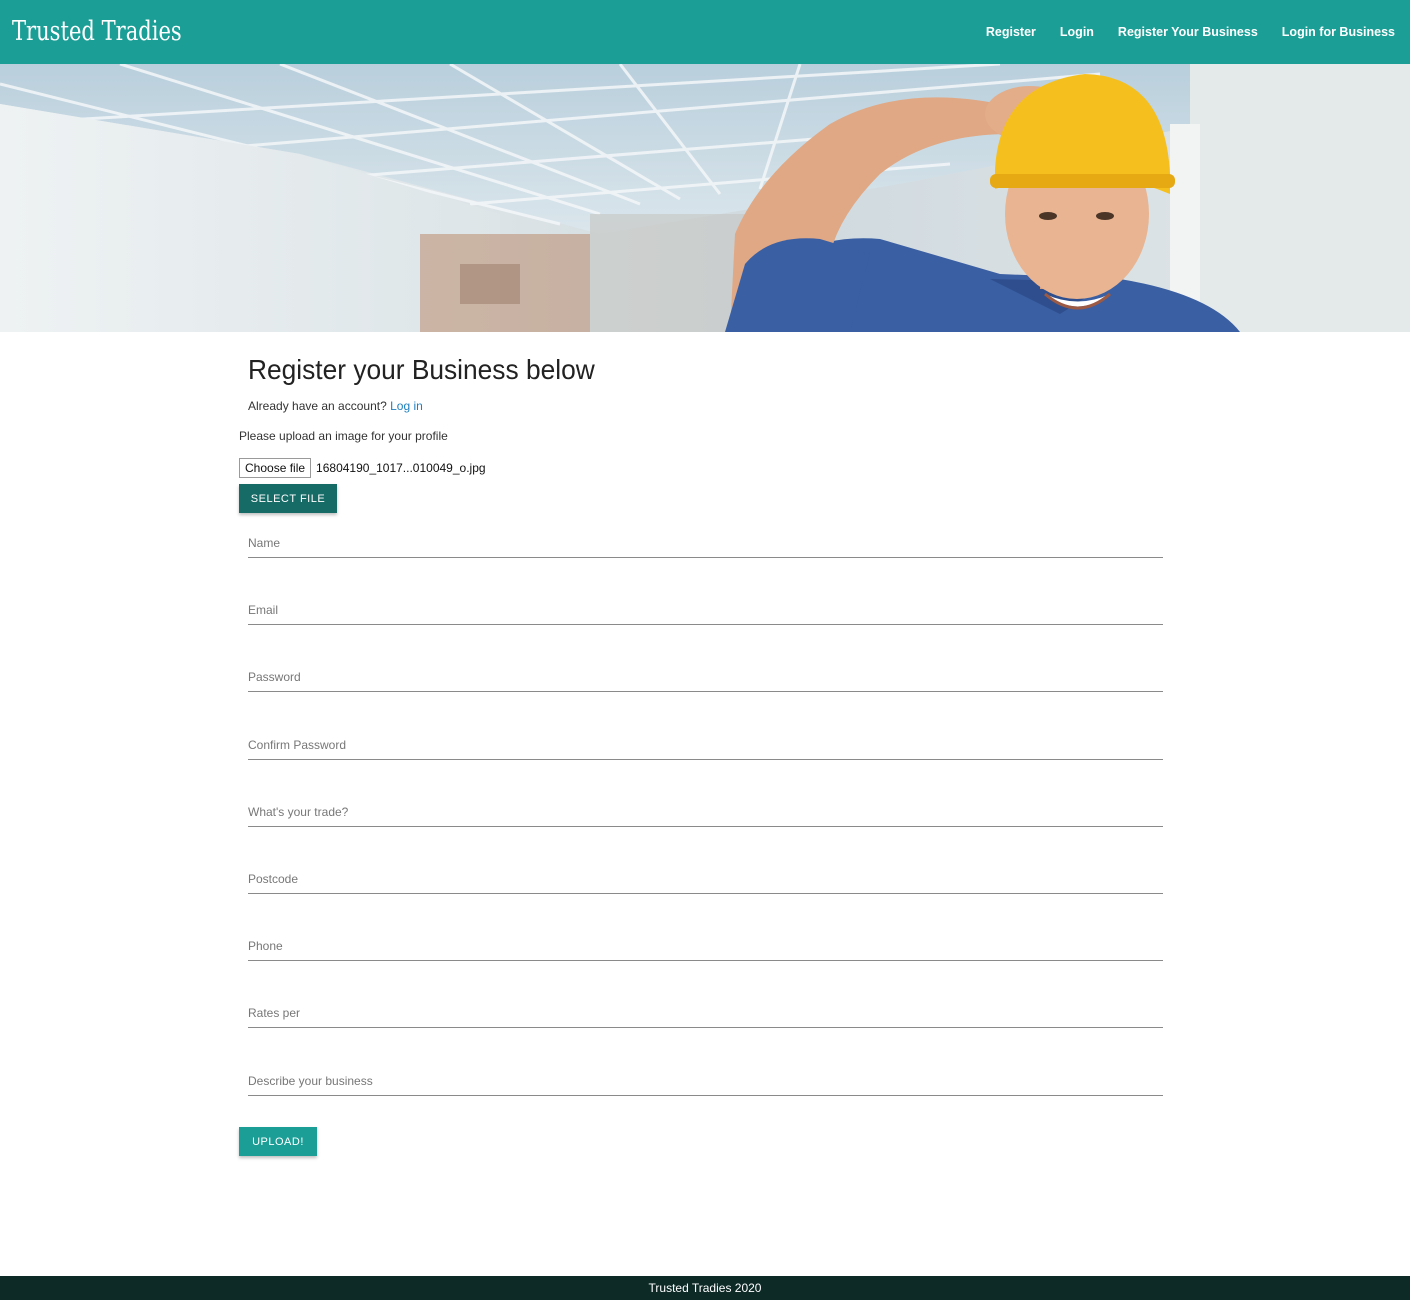 This screenshot has width=1410, height=1300. I want to click on password-label: Password, so click(274, 677).